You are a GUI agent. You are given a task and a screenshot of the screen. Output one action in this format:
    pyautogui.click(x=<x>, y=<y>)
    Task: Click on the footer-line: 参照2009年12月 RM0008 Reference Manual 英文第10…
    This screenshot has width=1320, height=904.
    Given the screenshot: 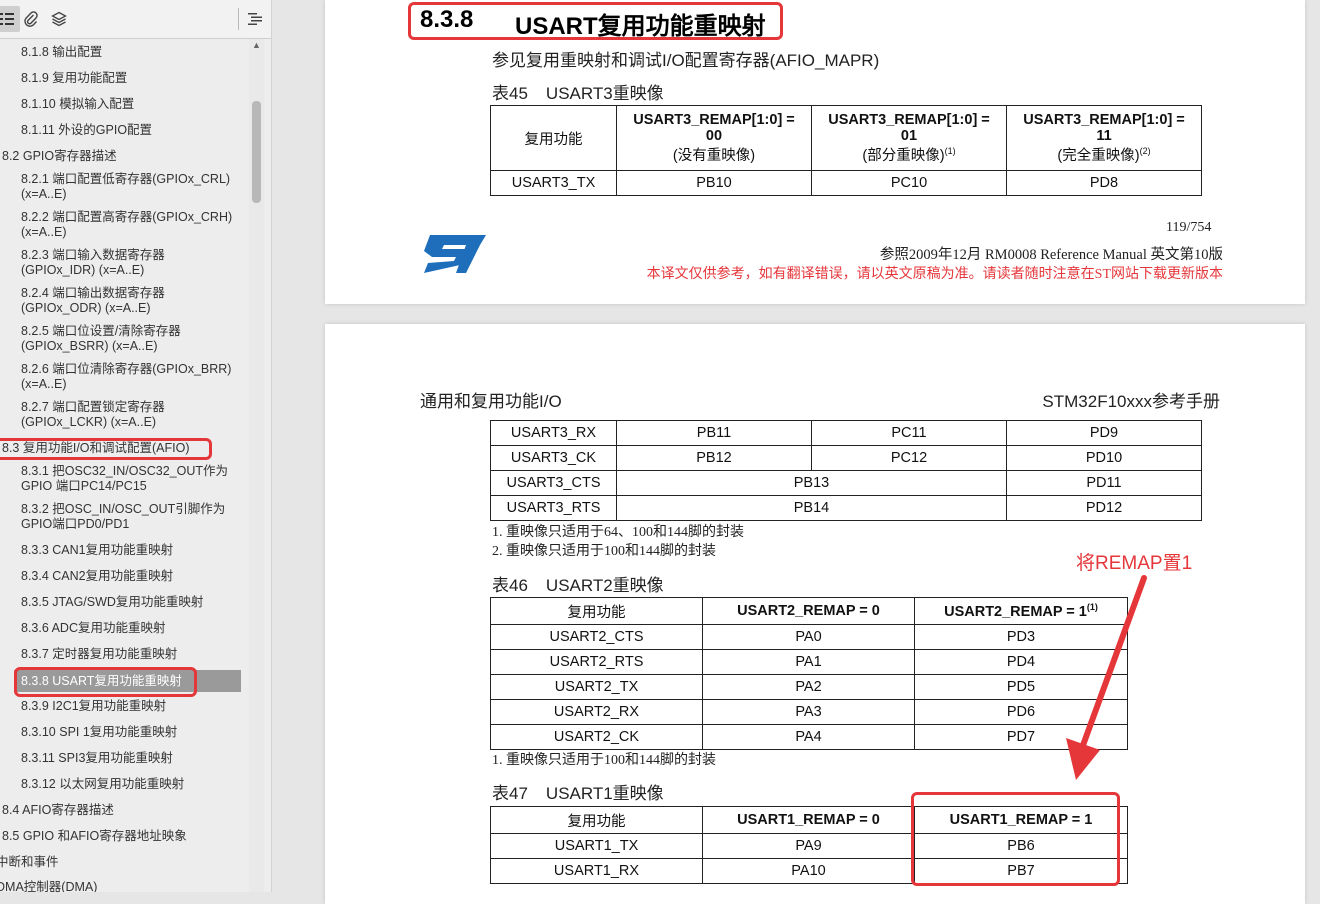 What is the action you would take?
    pyautogui.click(x=1051, y=255)
    